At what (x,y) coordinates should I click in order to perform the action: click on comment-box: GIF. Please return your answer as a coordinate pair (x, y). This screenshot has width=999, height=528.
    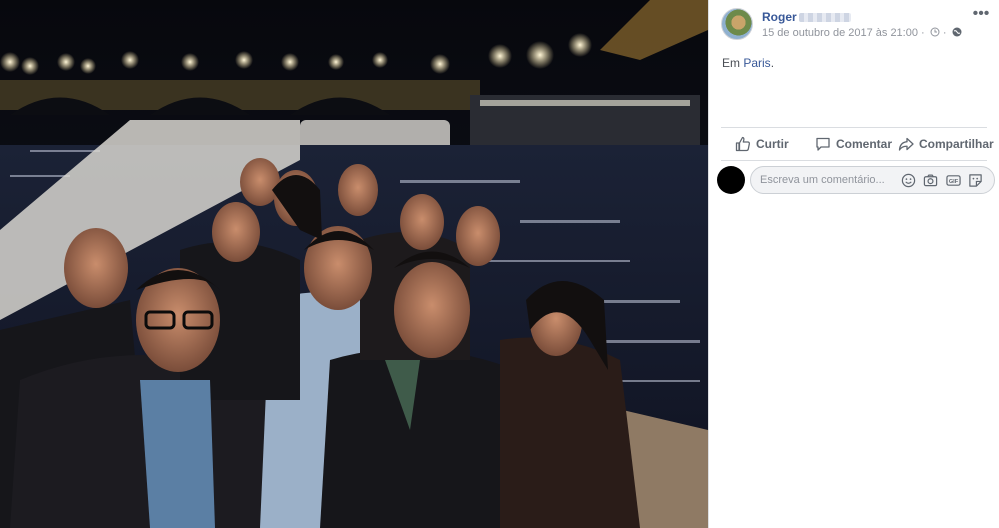
    Looking at the image, I should click on (872, 180).